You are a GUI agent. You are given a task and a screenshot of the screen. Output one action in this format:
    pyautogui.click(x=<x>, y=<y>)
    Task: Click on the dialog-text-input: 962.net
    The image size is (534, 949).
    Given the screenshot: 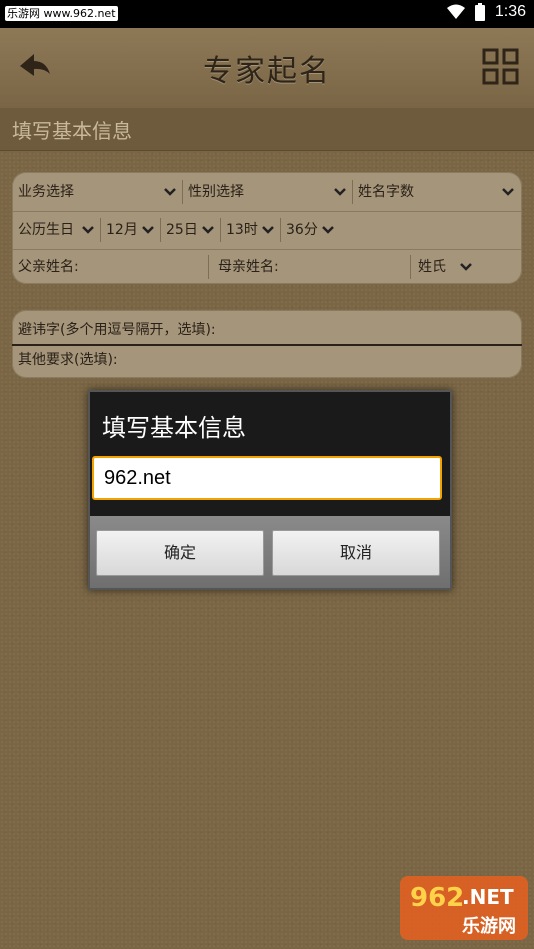 What is the action you would take?
    pyautogui.click(x=267, y=478)
    